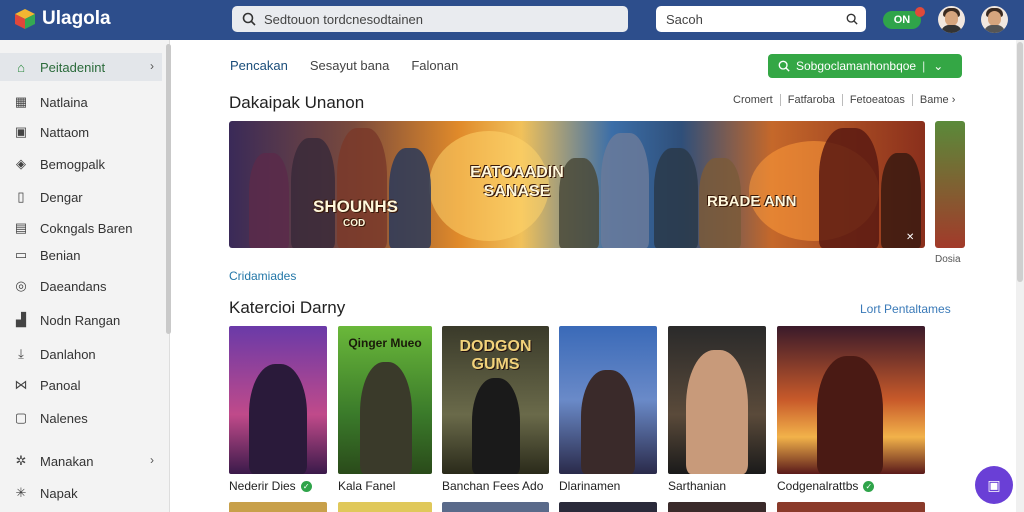  I want to click on sidebar-item-5: ▤ Cokngals Baren, so click(81, 228).